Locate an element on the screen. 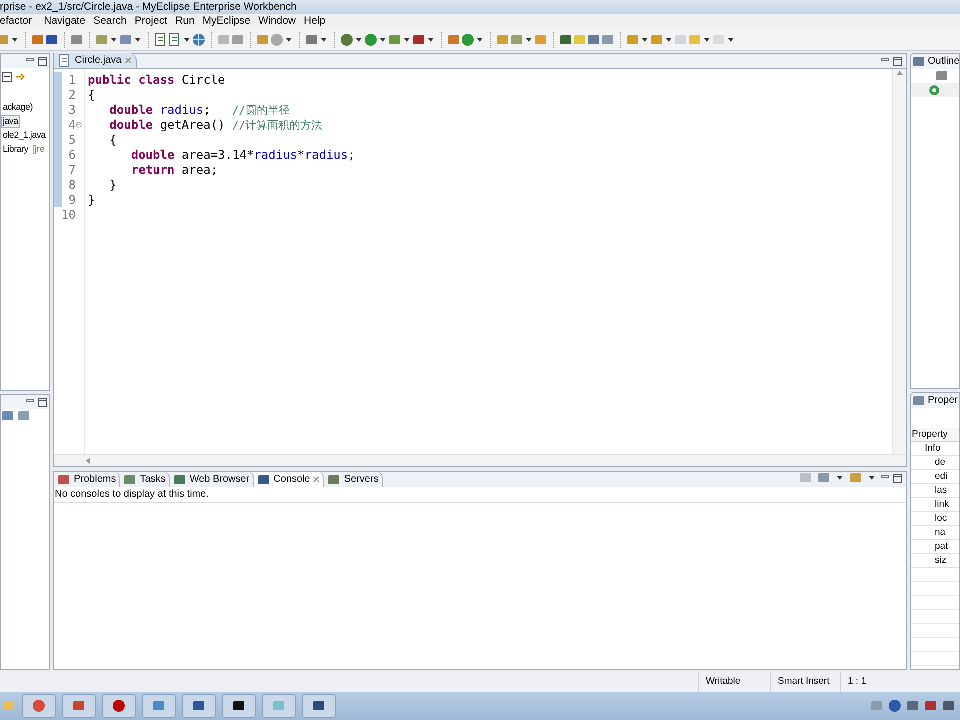 The height and width of the screenshot is (720, 960). status-text: 1 is located at coordinates (857, 682).